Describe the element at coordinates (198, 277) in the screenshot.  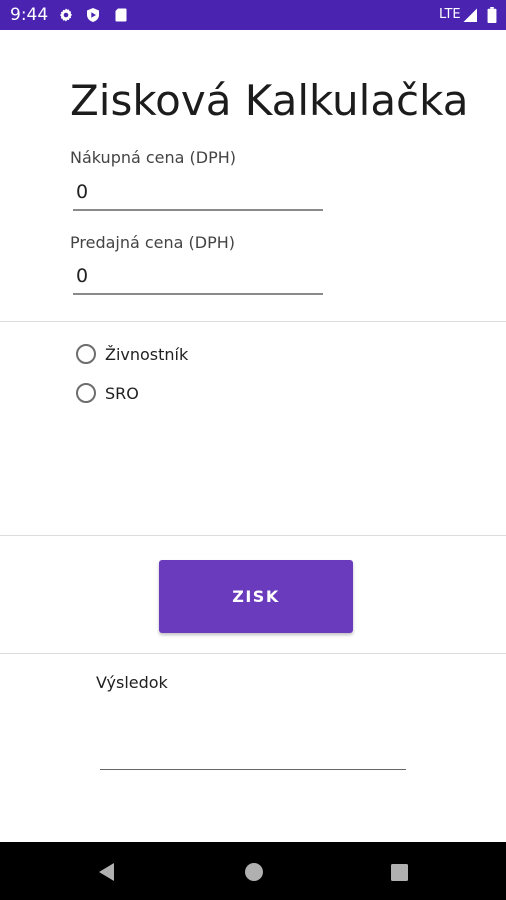
I see `selling-price-input` at that location.